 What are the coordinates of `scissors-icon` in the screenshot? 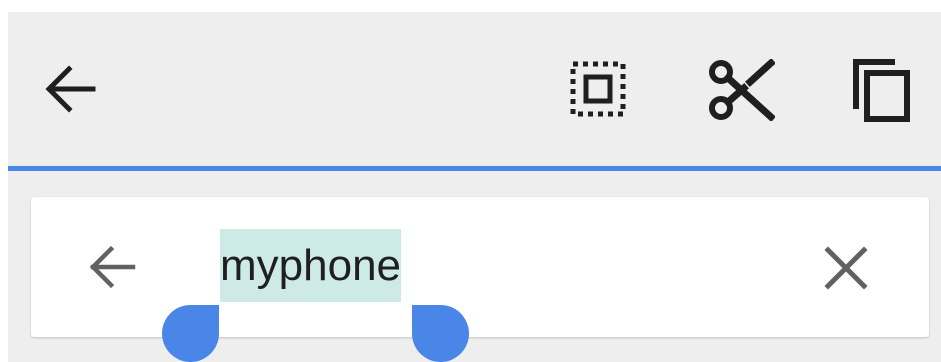 It's located at (742, 90).